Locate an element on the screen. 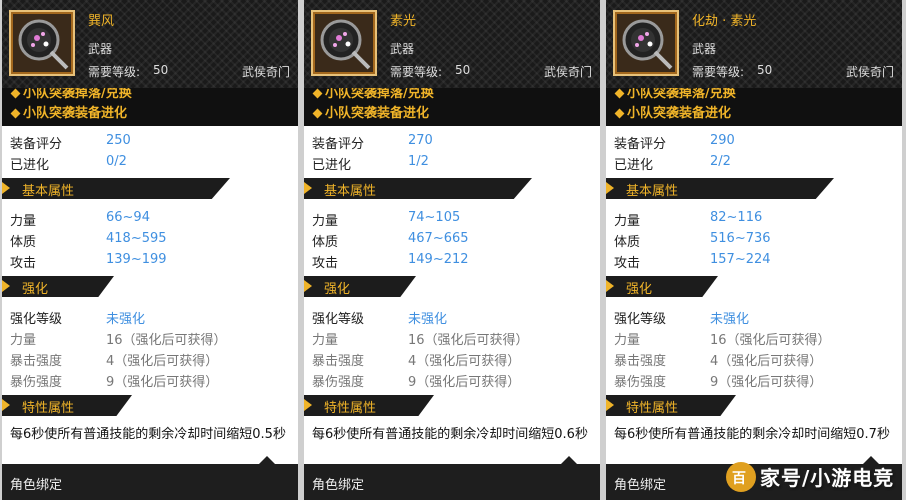  watermark-logo-icon: 百 is located at coordinates (741, 477).